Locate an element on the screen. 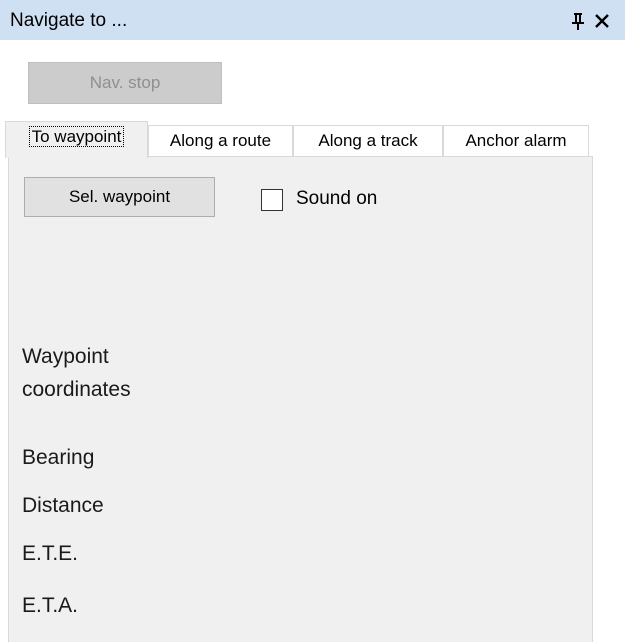 The height and width of the screenshot is (642, 625). tab-label: Along a track is located at coordinates (368, 140).